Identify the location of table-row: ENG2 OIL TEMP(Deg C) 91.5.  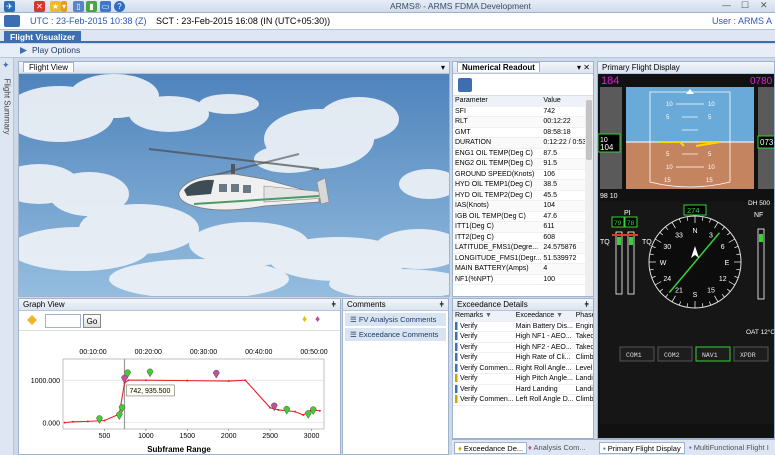
(523, 164).